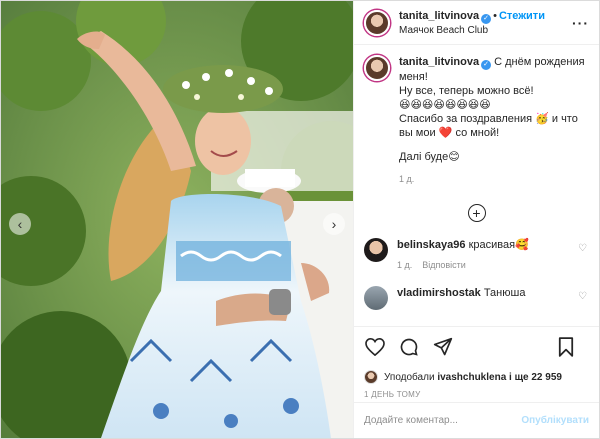  What do you see at coordinates (445, 105) in the screenshot?
I see `caption-line-3: 😆😆😆😆😆😆😆😆` at bounding box center [445, 105].